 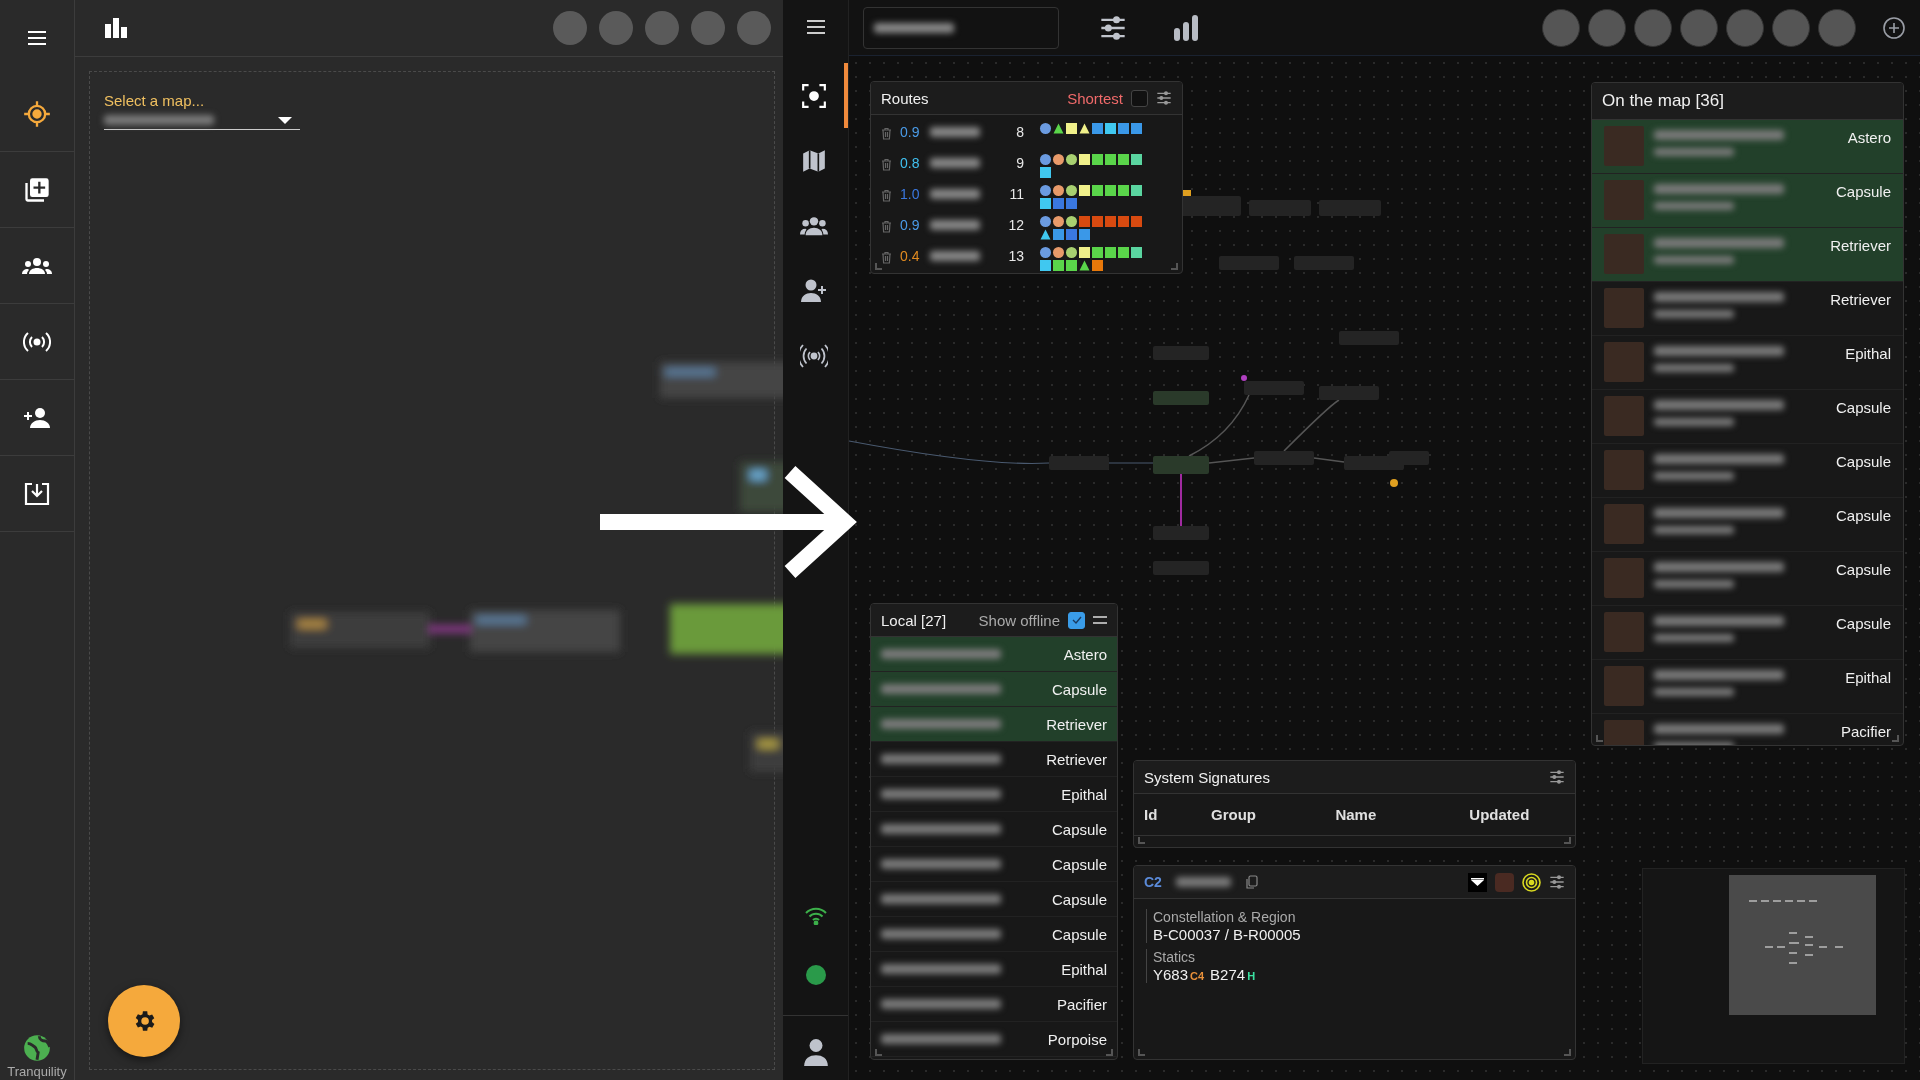 What do you see at coordinates (116, 28) in the screenshot?
I see `bar-chart-icon` at bounding box center [116, 28].